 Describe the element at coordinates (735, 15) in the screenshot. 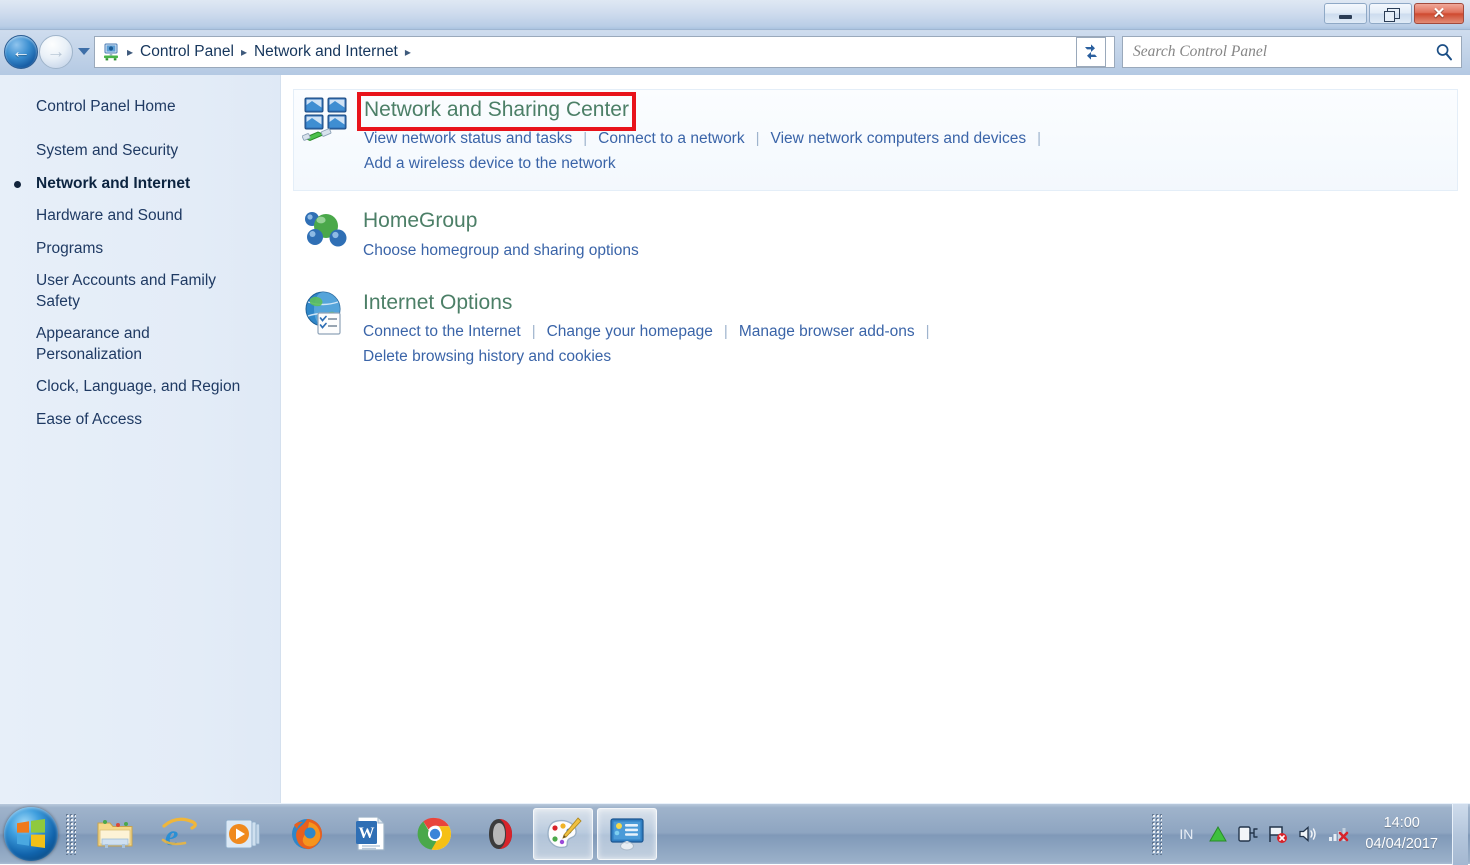

I see `title-bar: ✕` at that location.